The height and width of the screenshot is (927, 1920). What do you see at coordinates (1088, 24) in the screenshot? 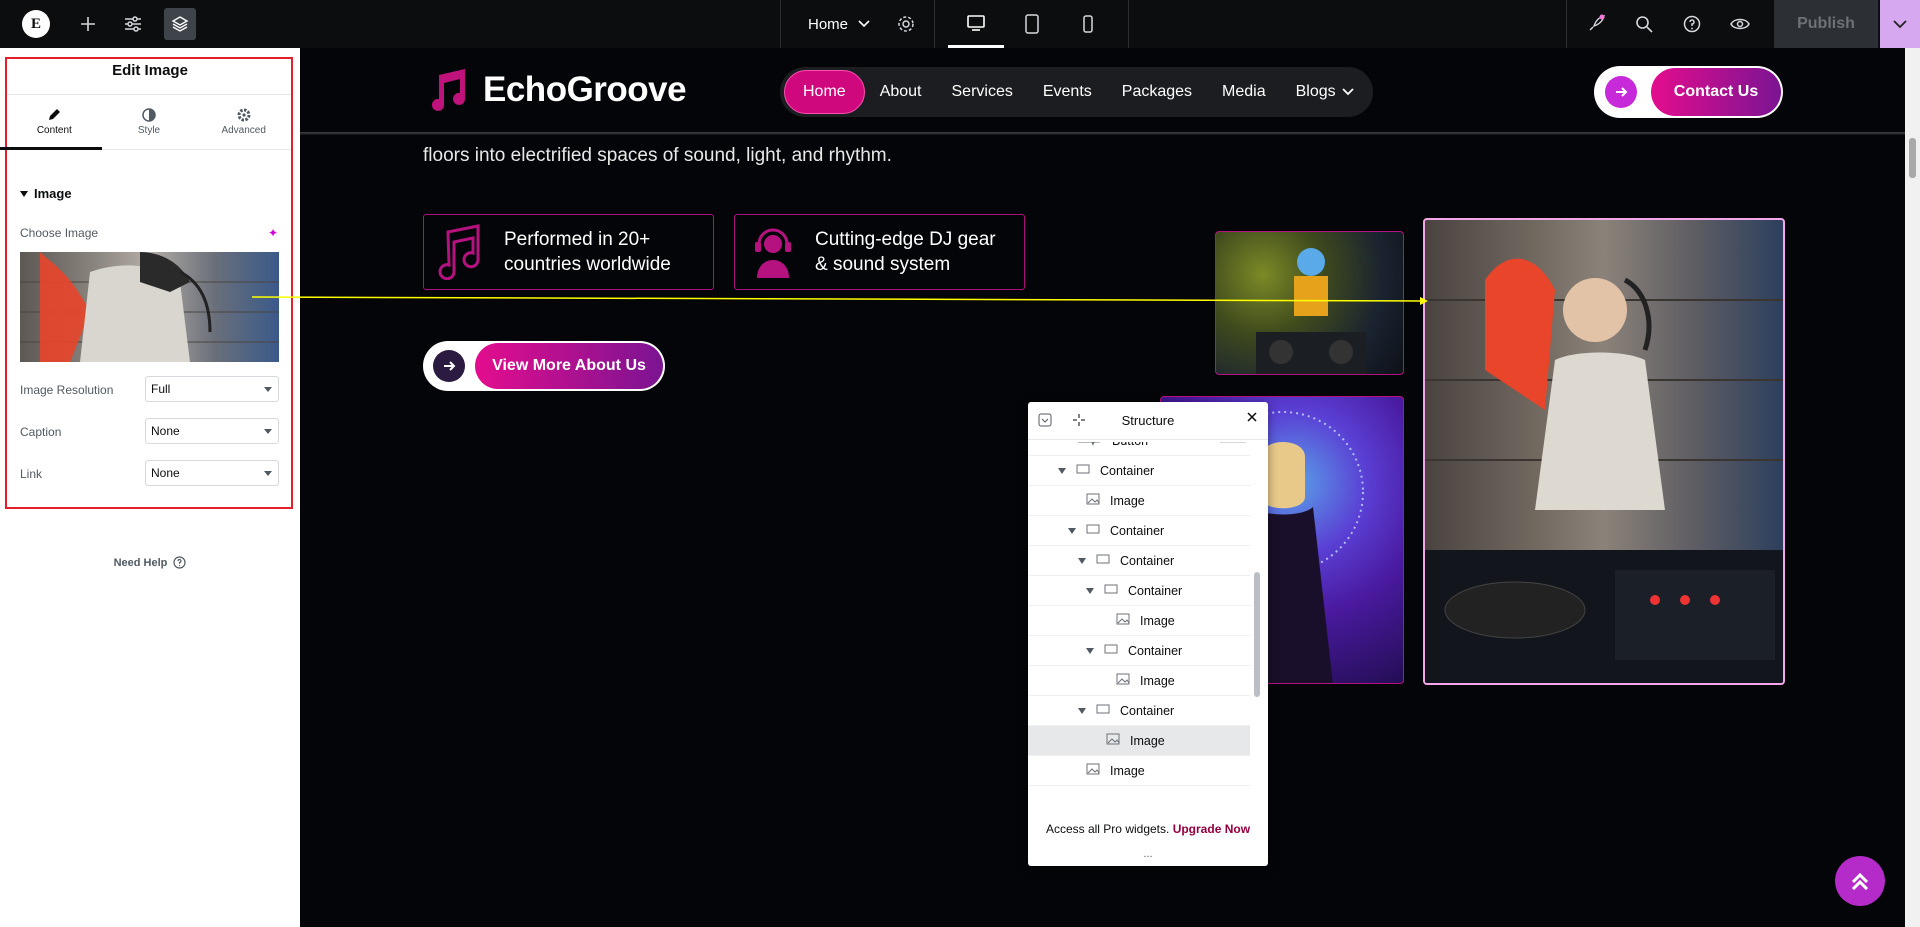
I see `device-mobile-button` at bounding box center [1088, 24].